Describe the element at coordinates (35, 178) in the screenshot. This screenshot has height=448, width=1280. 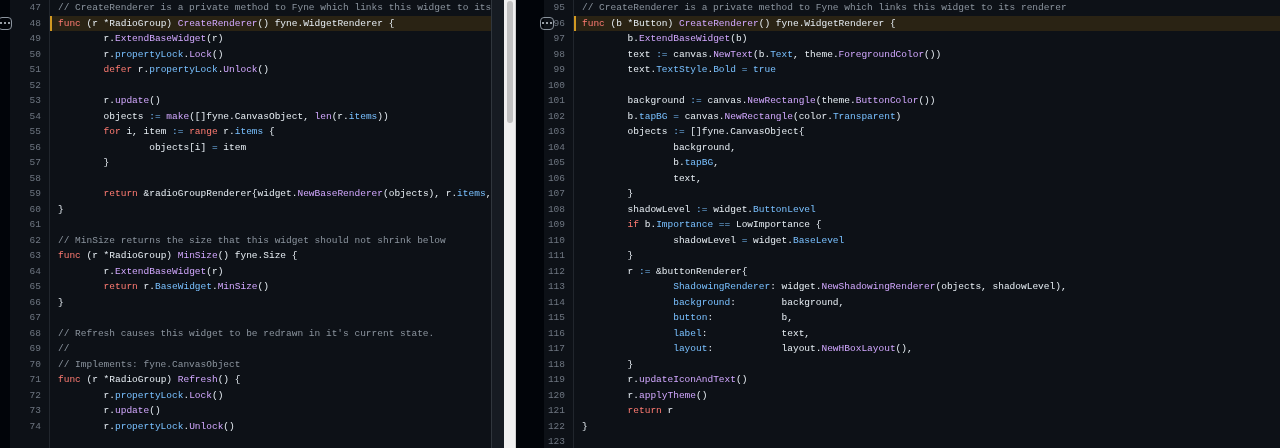
I see `line-number: 58` at that location.